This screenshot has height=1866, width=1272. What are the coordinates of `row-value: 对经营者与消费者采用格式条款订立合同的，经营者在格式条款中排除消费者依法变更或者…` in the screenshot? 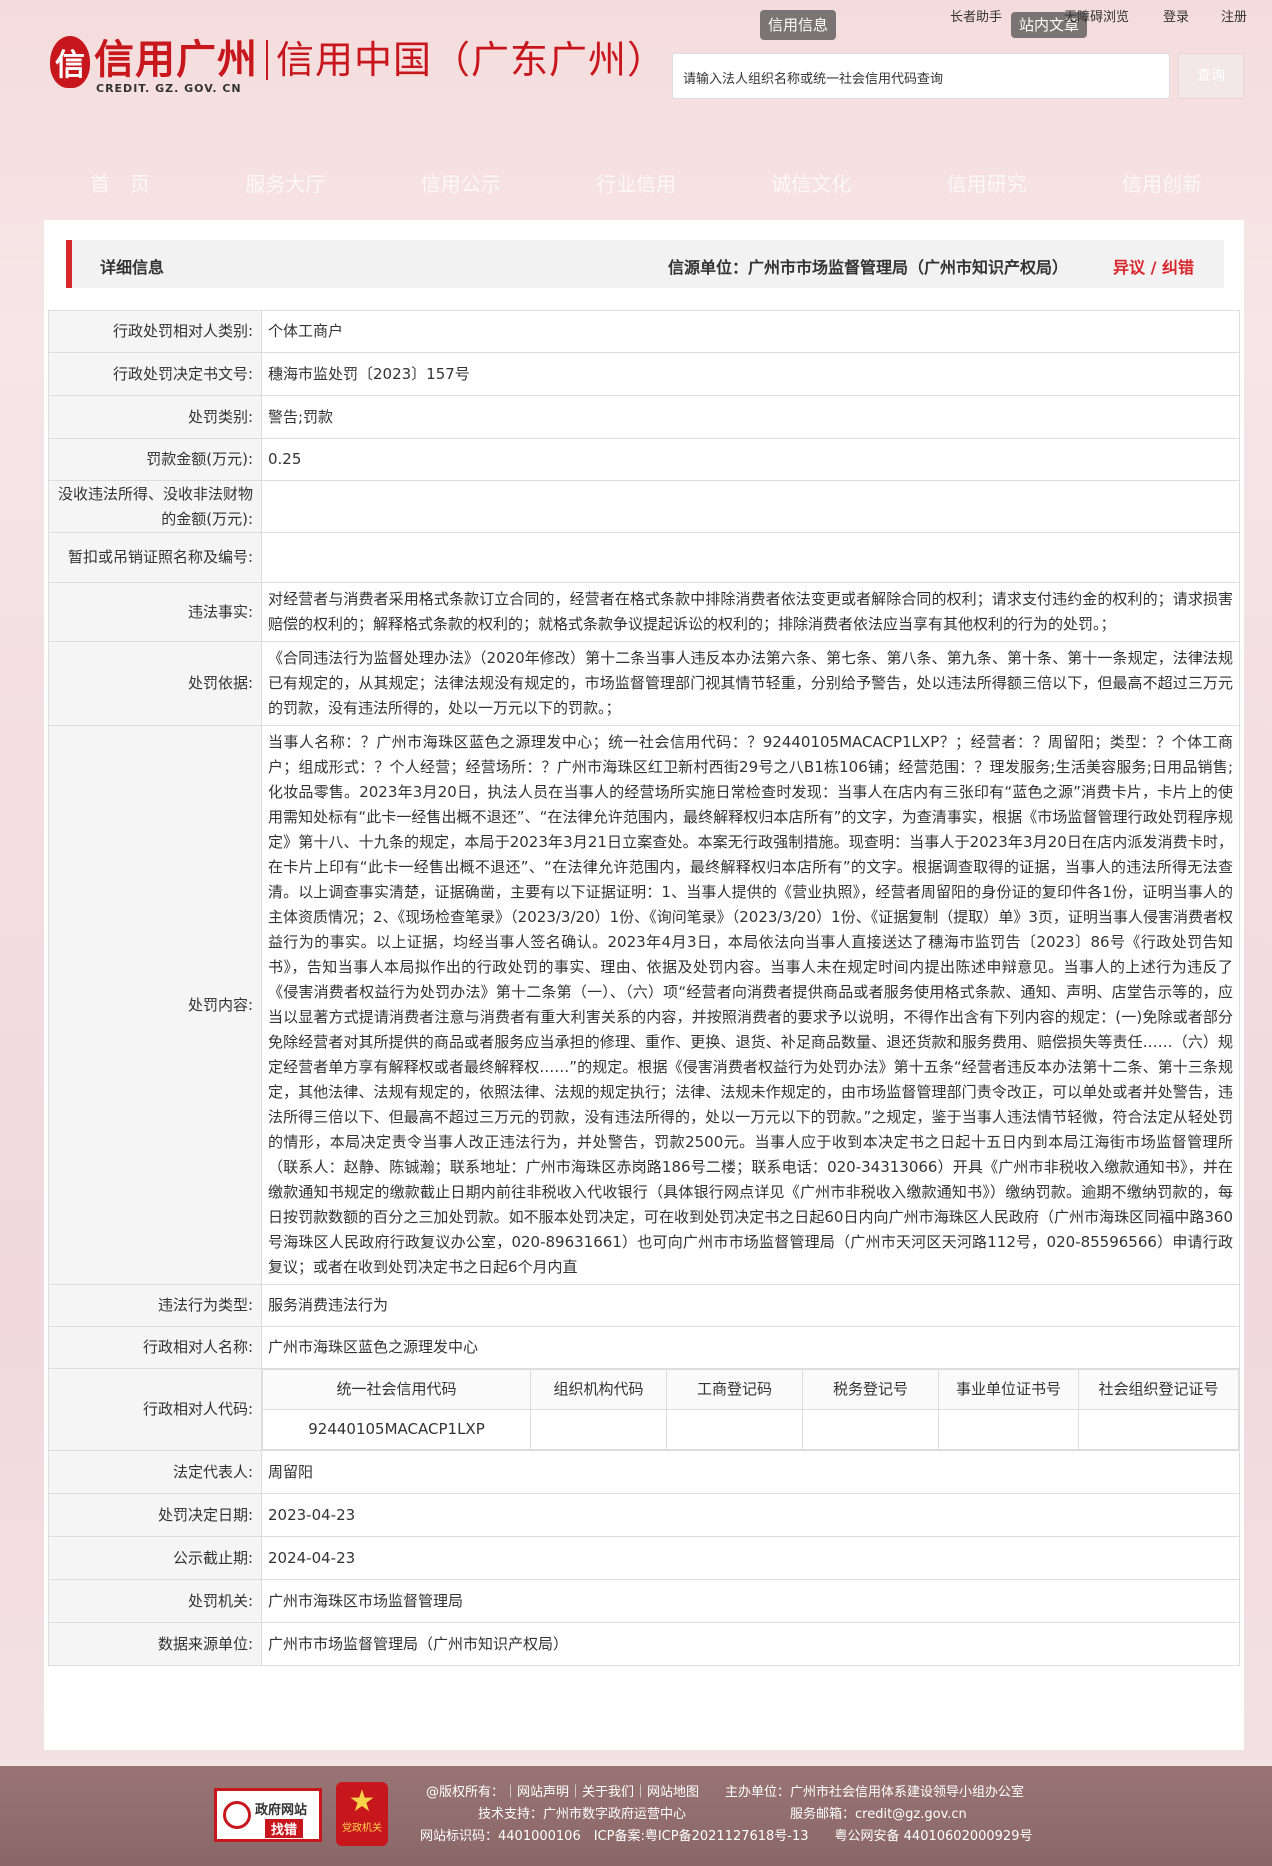 It's located at (750, 612).